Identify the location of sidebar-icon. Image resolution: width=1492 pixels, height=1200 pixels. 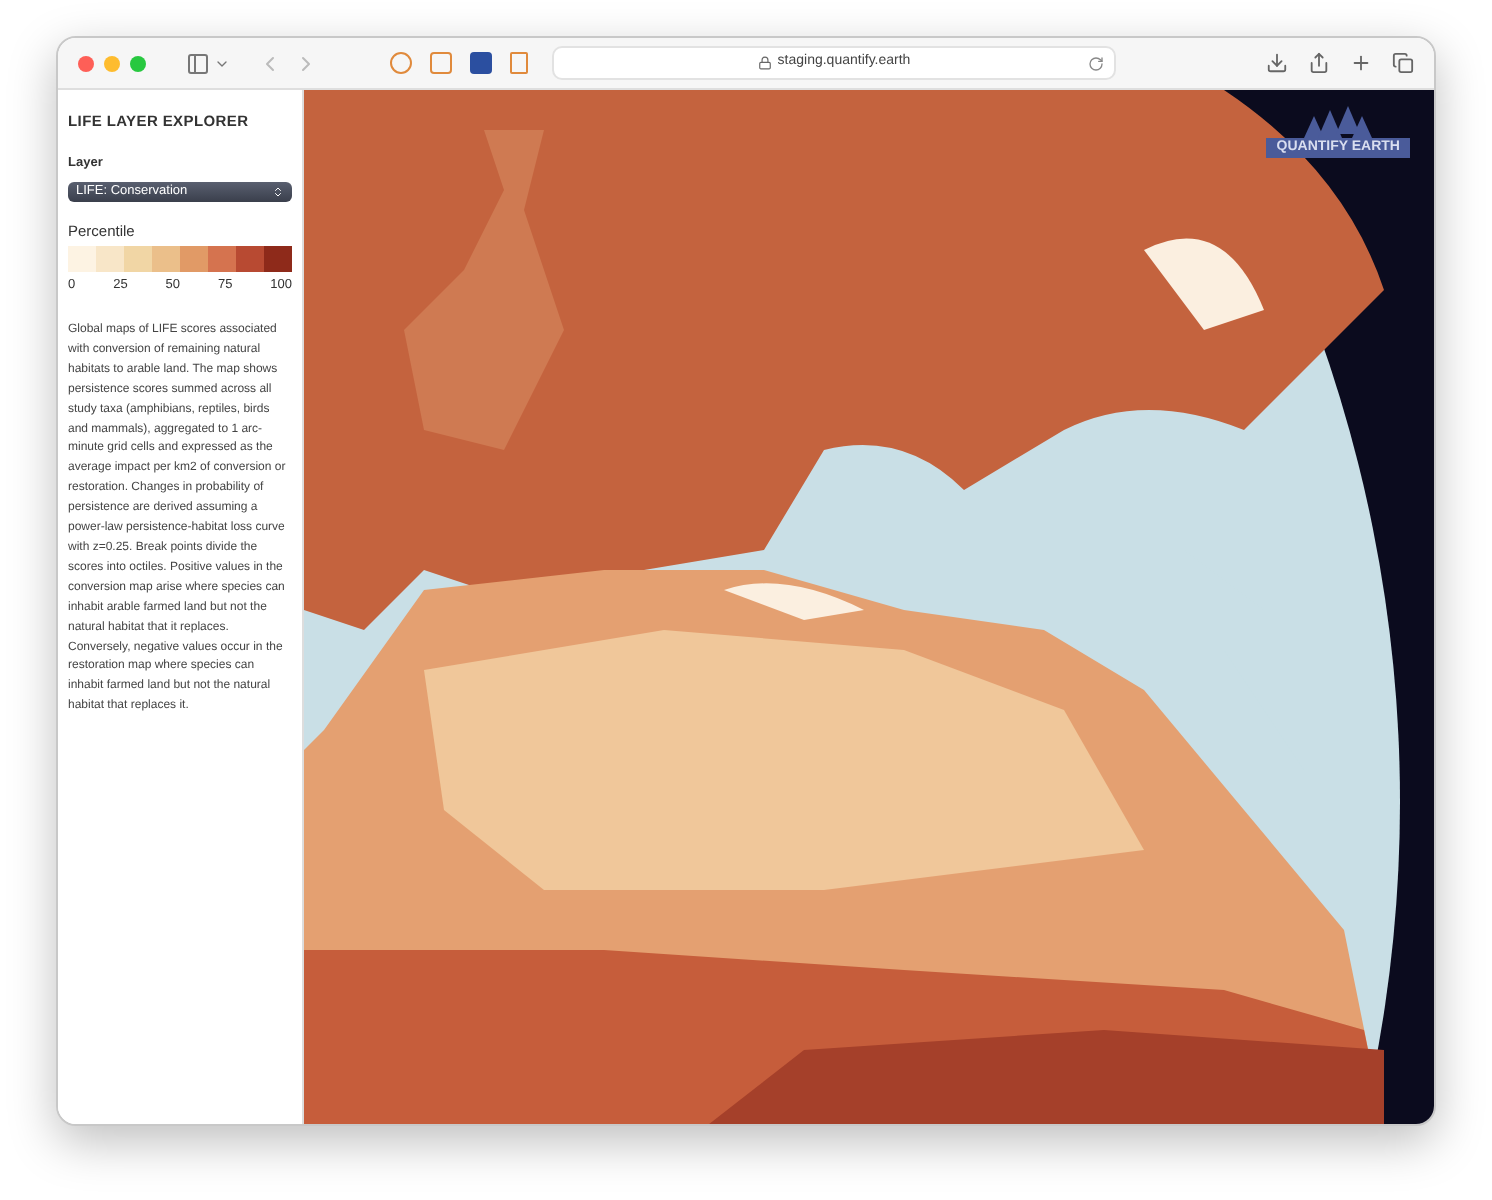
(198, 63).